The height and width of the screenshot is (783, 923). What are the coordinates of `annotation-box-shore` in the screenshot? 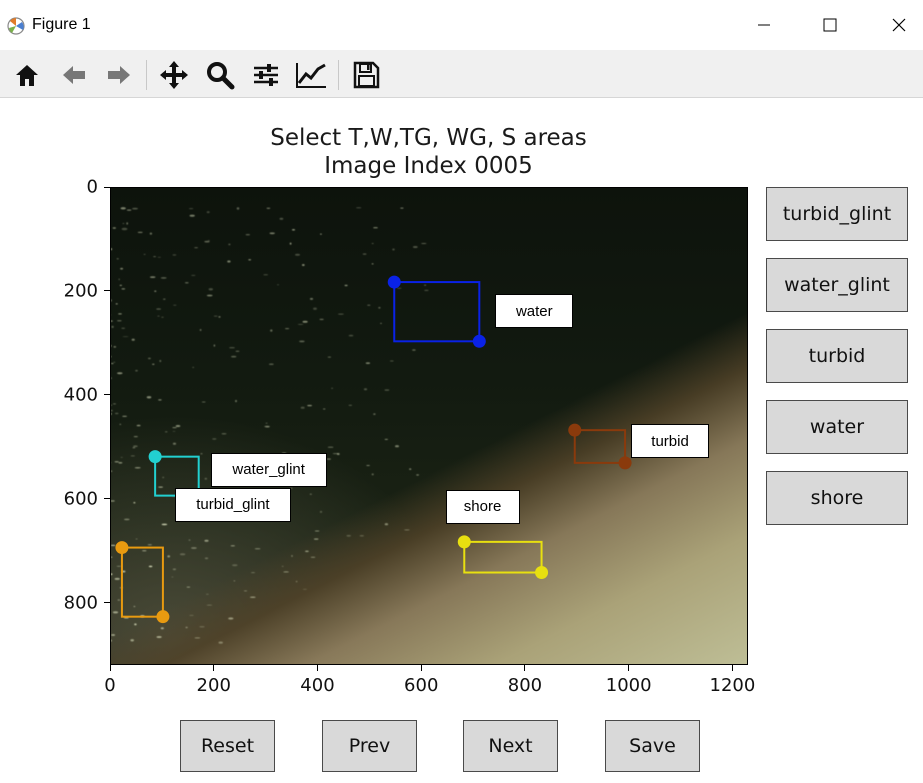 It's located at (503, 557).